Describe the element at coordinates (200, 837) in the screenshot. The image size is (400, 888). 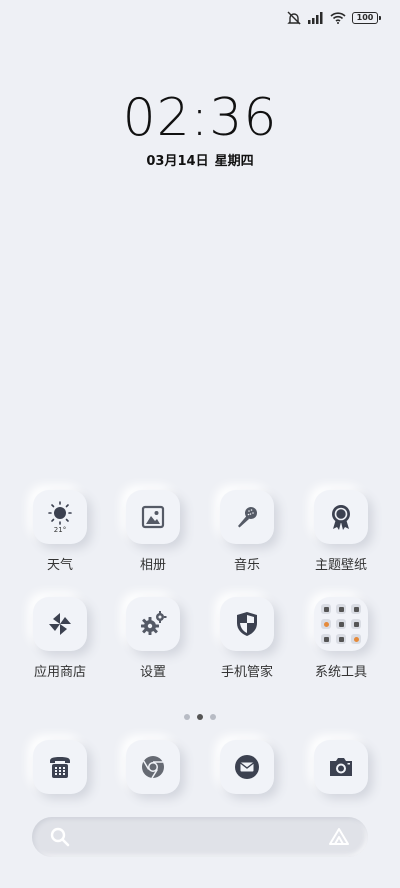
I see `search-bar` at that location.